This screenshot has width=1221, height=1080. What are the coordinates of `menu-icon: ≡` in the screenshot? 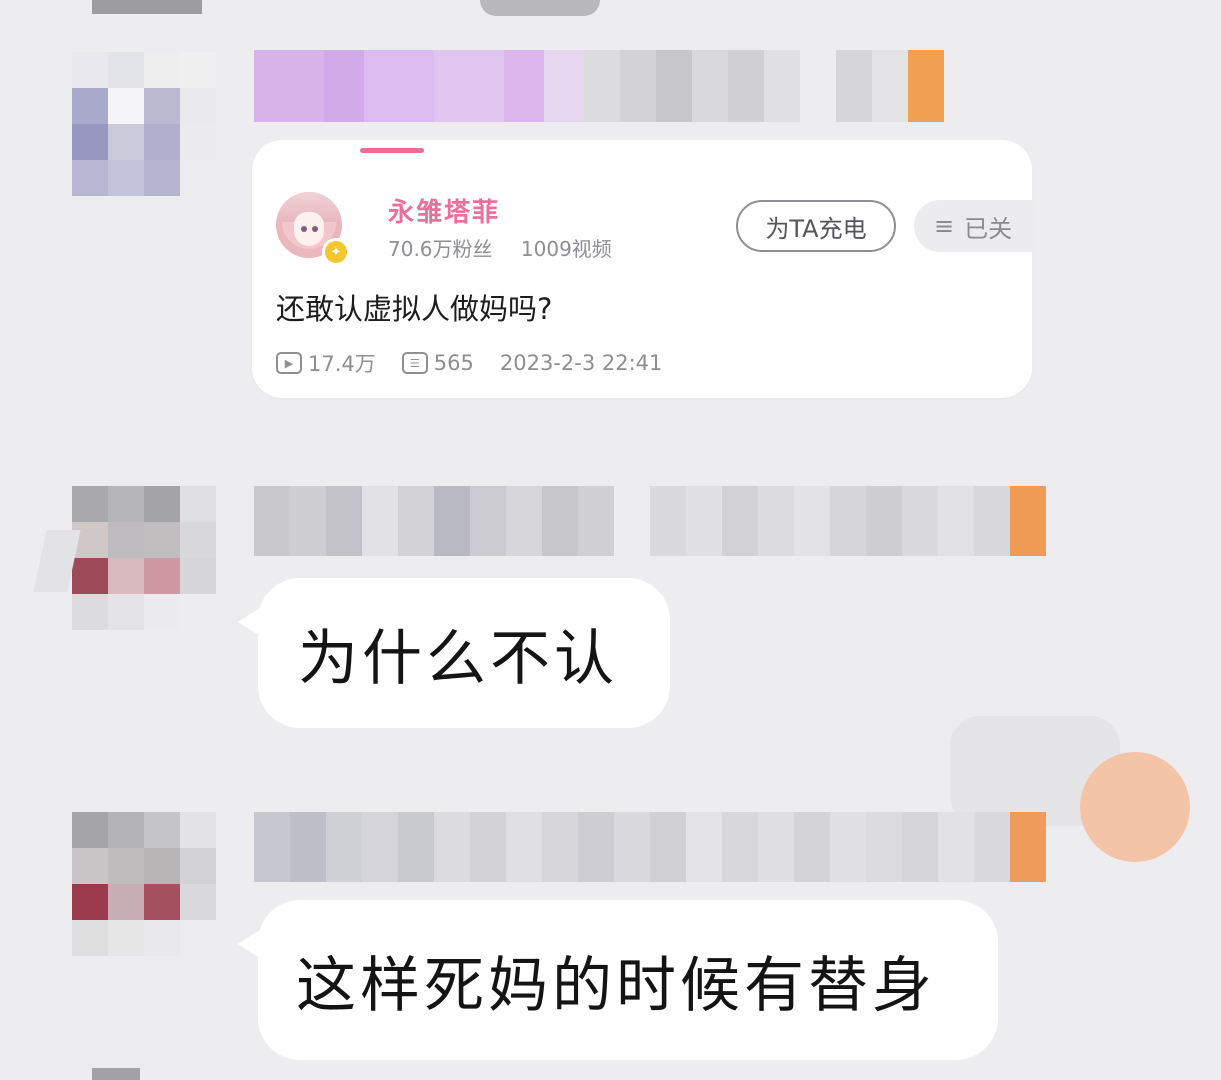 It's located at (944, 226).